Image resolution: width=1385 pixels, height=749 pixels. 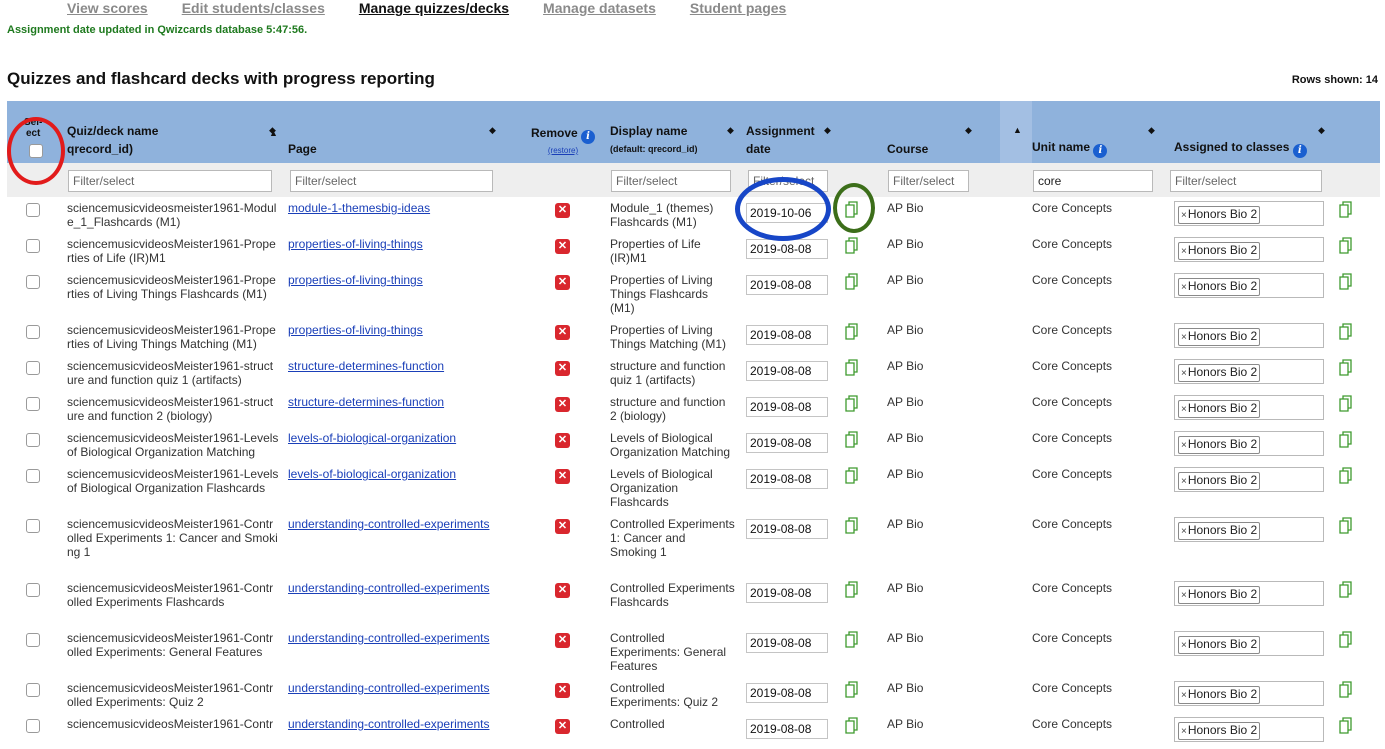 What do you see at coordinates (372, 438) in the screenshot?
I see `page-link: levels-of-biological-organization` at bounding box center [372, 438].